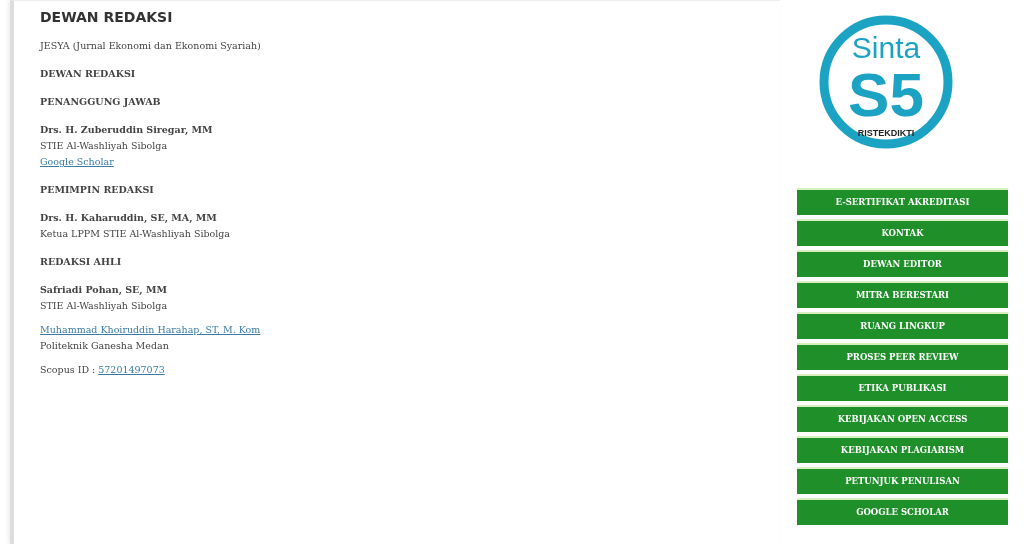 The width and height of the screenshot is (1029, 544). What do you see at coordinates (136, 234) in the screenshot?
I see `affiliation-text: Ketua LPPM STIE Al-Washliyah Sibolga` at bounding box center [136, 234].